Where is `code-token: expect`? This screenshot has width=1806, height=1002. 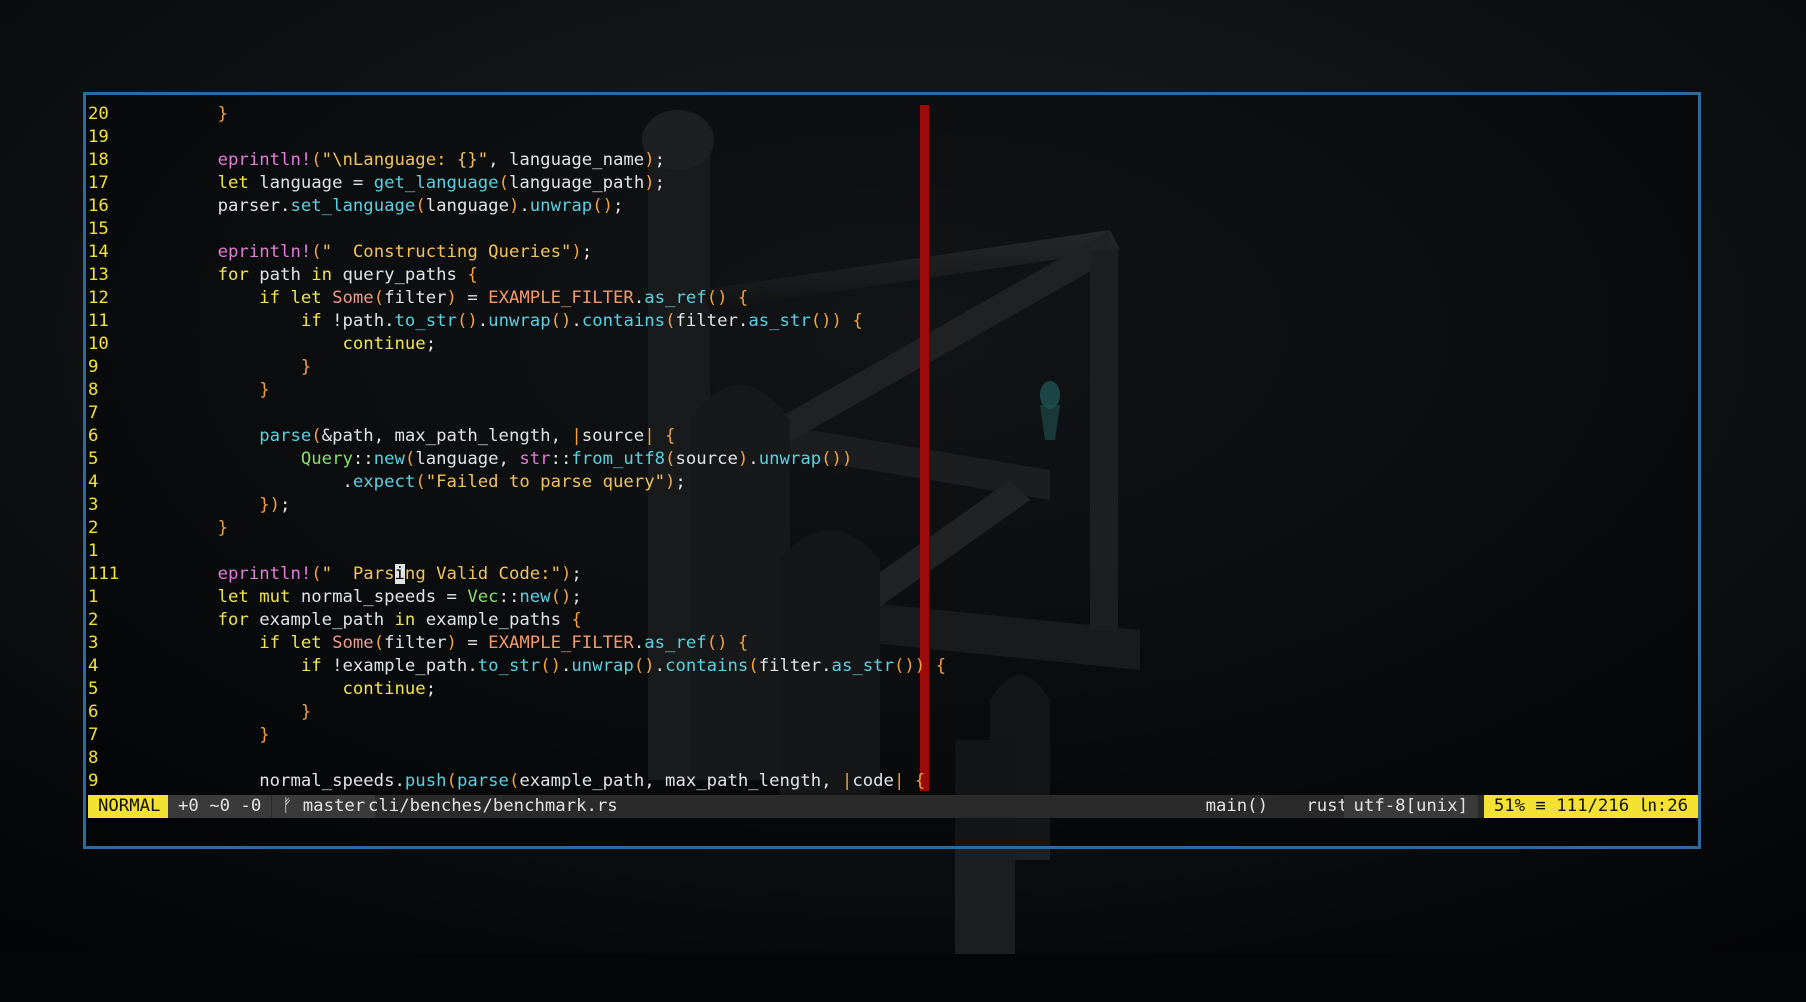
code-token: expect is located at coordinates (384, 482).